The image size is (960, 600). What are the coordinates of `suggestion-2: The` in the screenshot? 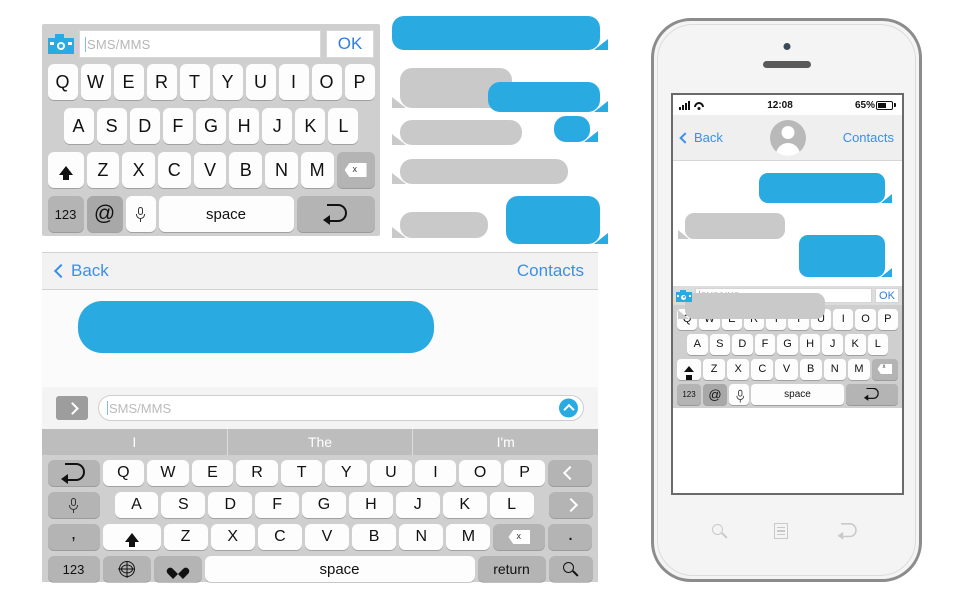 It's located at (321, 442).